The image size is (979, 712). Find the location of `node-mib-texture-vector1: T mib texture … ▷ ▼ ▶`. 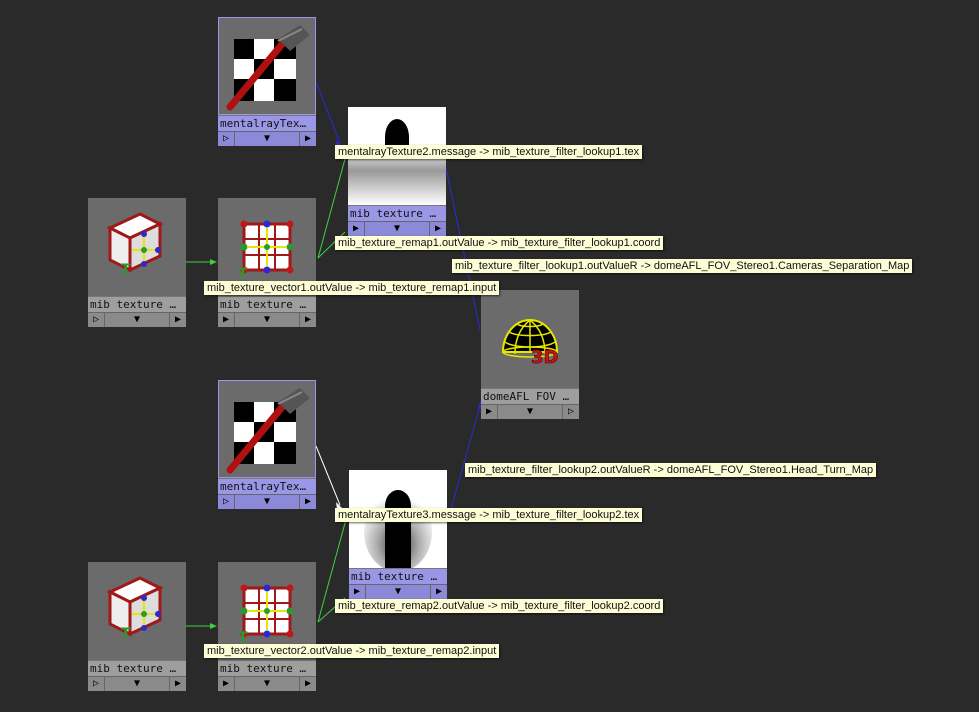

node-mib-texture-vector1: T mib texture … ▷ ▼ ▶ is located at coordinates (137, 262).